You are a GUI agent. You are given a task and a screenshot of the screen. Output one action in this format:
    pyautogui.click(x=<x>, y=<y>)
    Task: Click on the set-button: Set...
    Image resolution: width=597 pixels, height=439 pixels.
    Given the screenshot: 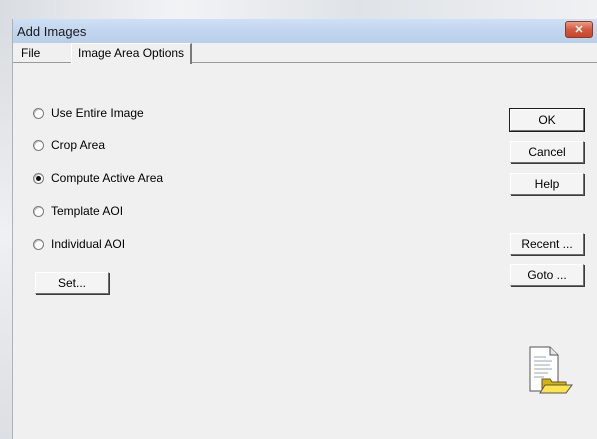 What is the action you would take?
    pyautogui.click(x=72, y=283)
    